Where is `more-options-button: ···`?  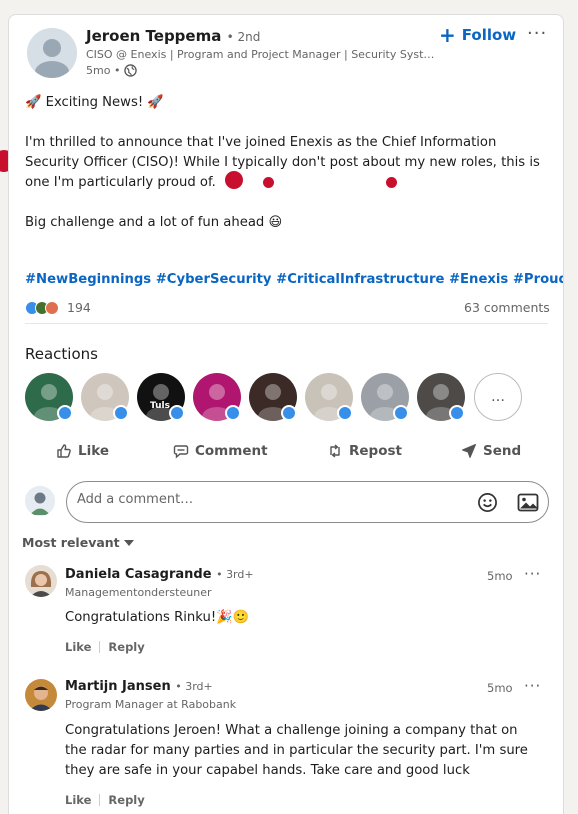
more-options-button: ··· is located at coordinates (537, 33).